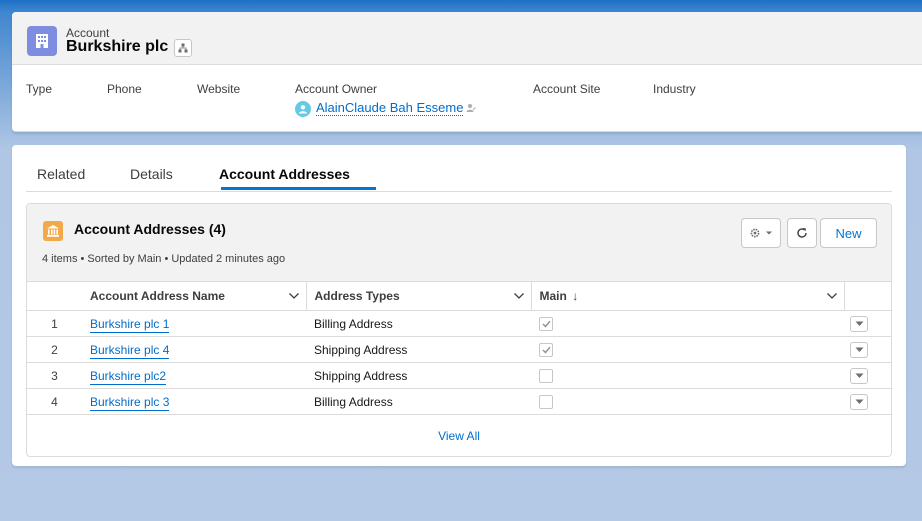 This screenshot has height=521, width=922. What do you see at coordinates (53, 231) in the screenshot?
I see `bank-building-icon` at bounding box center [53, 231].